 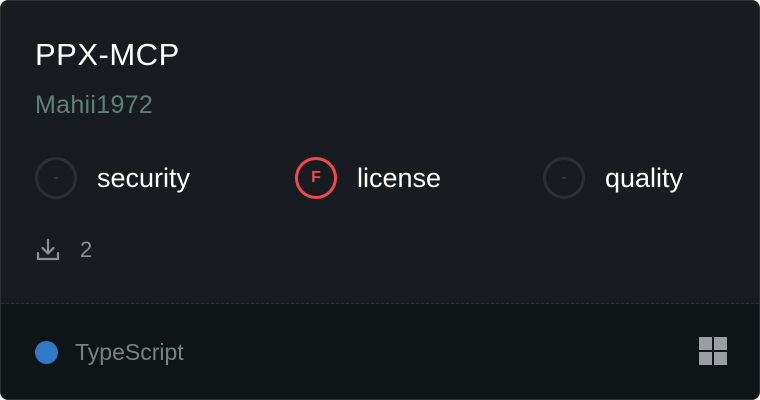 I want to click on score-license-label: license, so click(x=399, y=177).